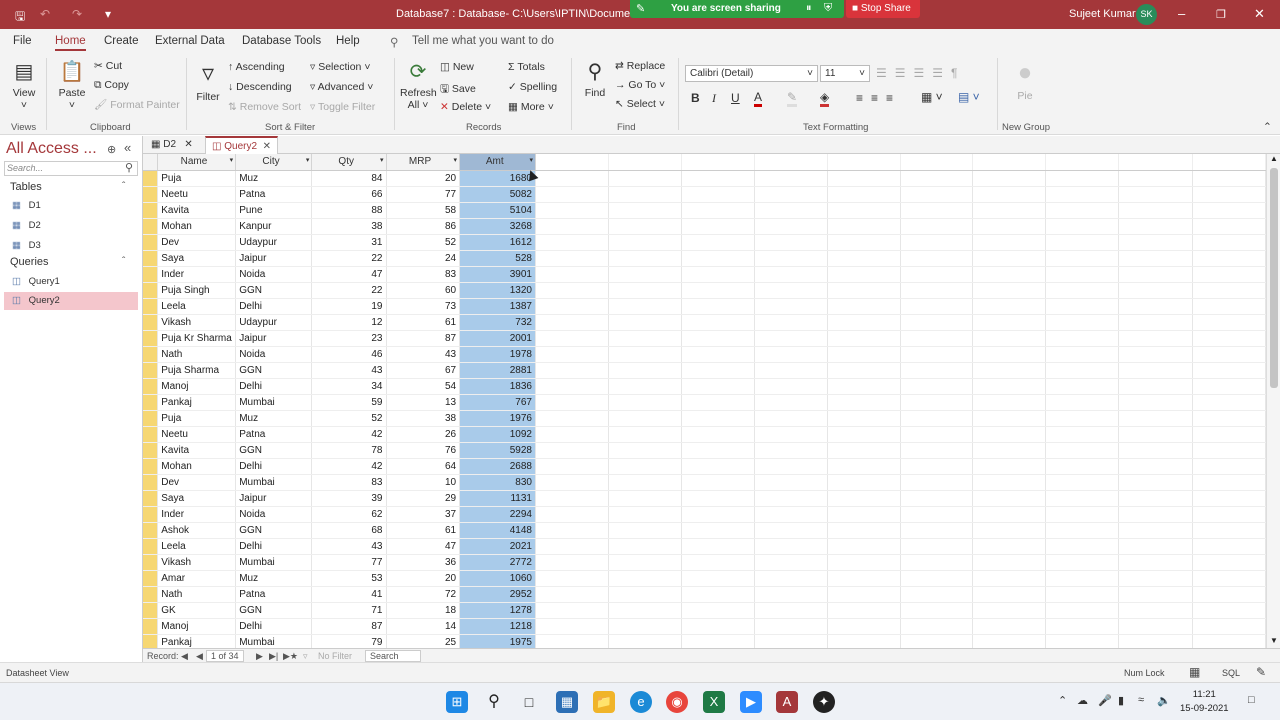  What do you see at coordinates (483, 41) in the screenshot?
I see `tell-me-search: Tell me what you want to do` at bounding box center [483, 41].